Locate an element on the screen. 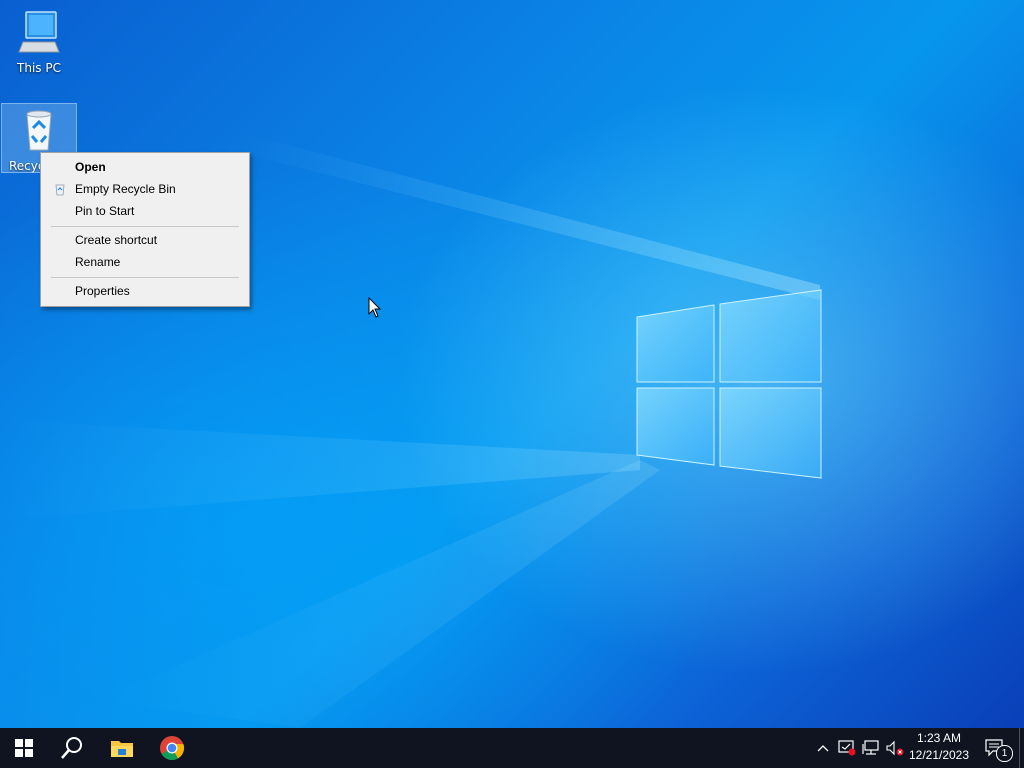  volume-tray-button is located at coordinates (895, 748).